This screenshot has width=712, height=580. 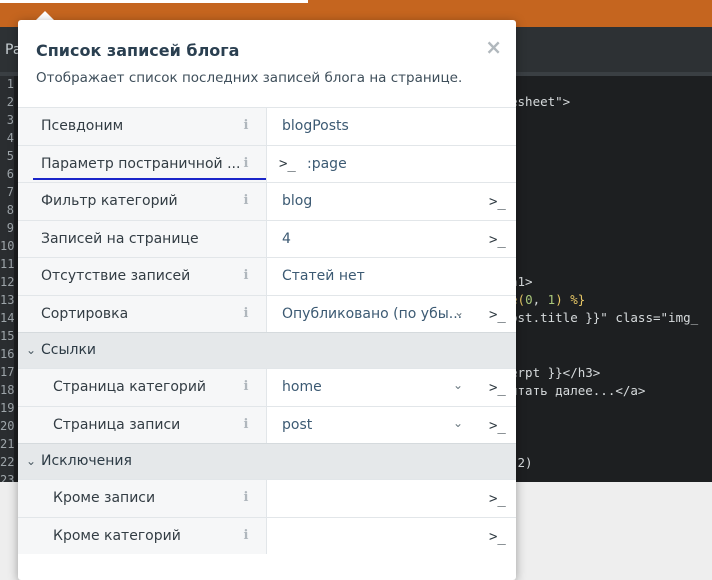 I want to click on property-row-except-categories: Кроме категорий i >_, so click(x=267, y=535).